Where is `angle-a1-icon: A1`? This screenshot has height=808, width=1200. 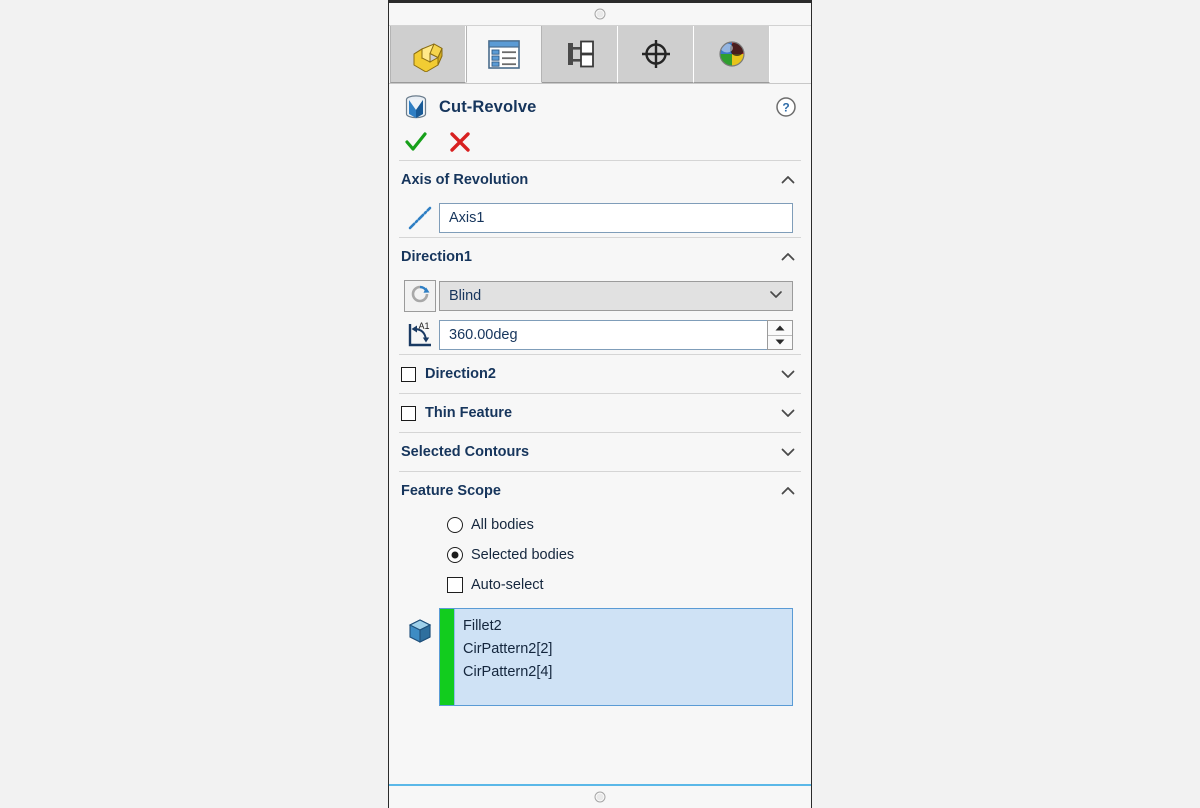
angle-a1-icon: A1 is located at coordinates (420, 335).